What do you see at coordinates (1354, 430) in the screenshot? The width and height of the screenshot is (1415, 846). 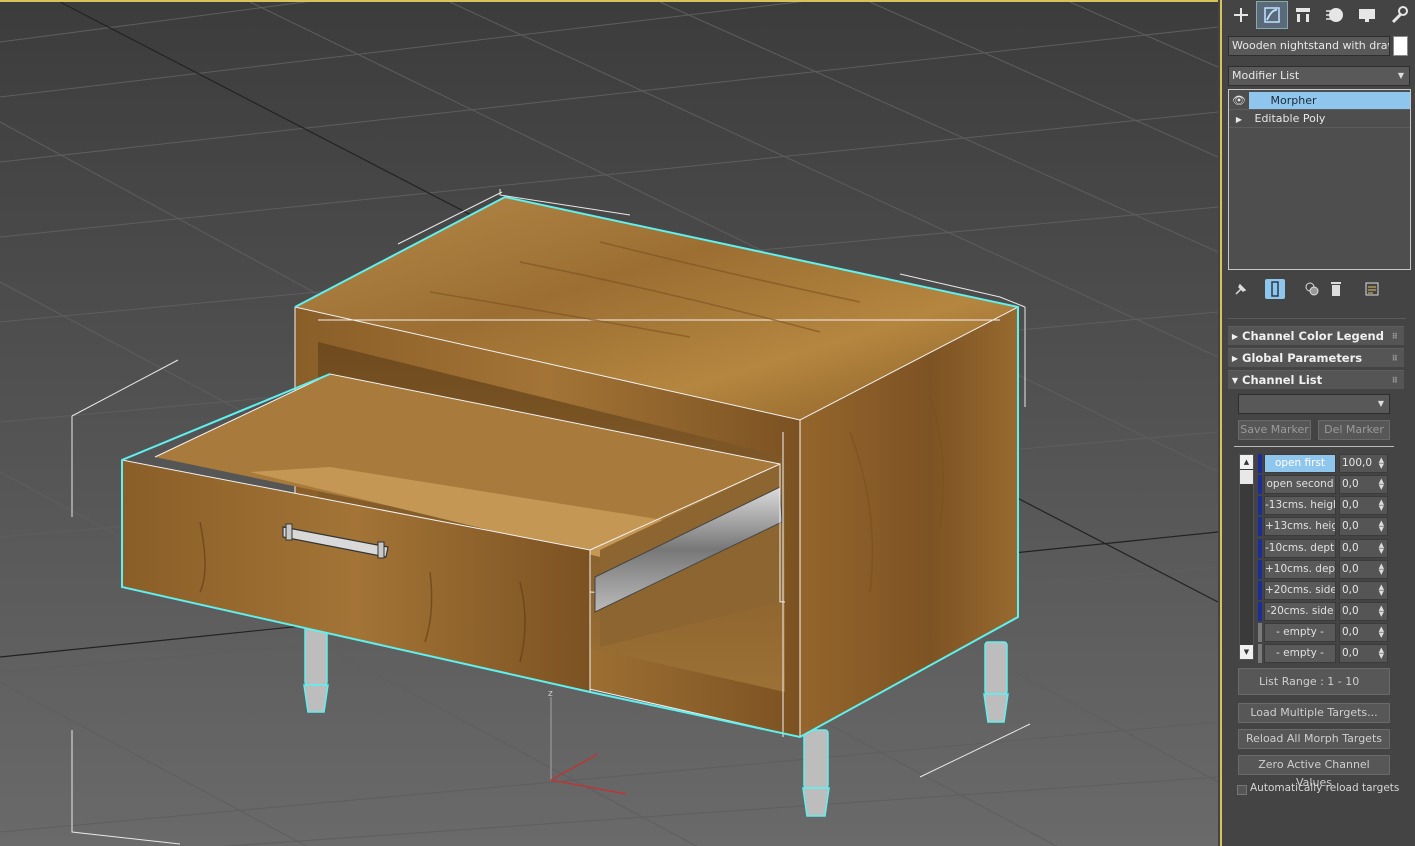 I see `del-marker-button: Del Marker` at bounding box center [1354, 430].